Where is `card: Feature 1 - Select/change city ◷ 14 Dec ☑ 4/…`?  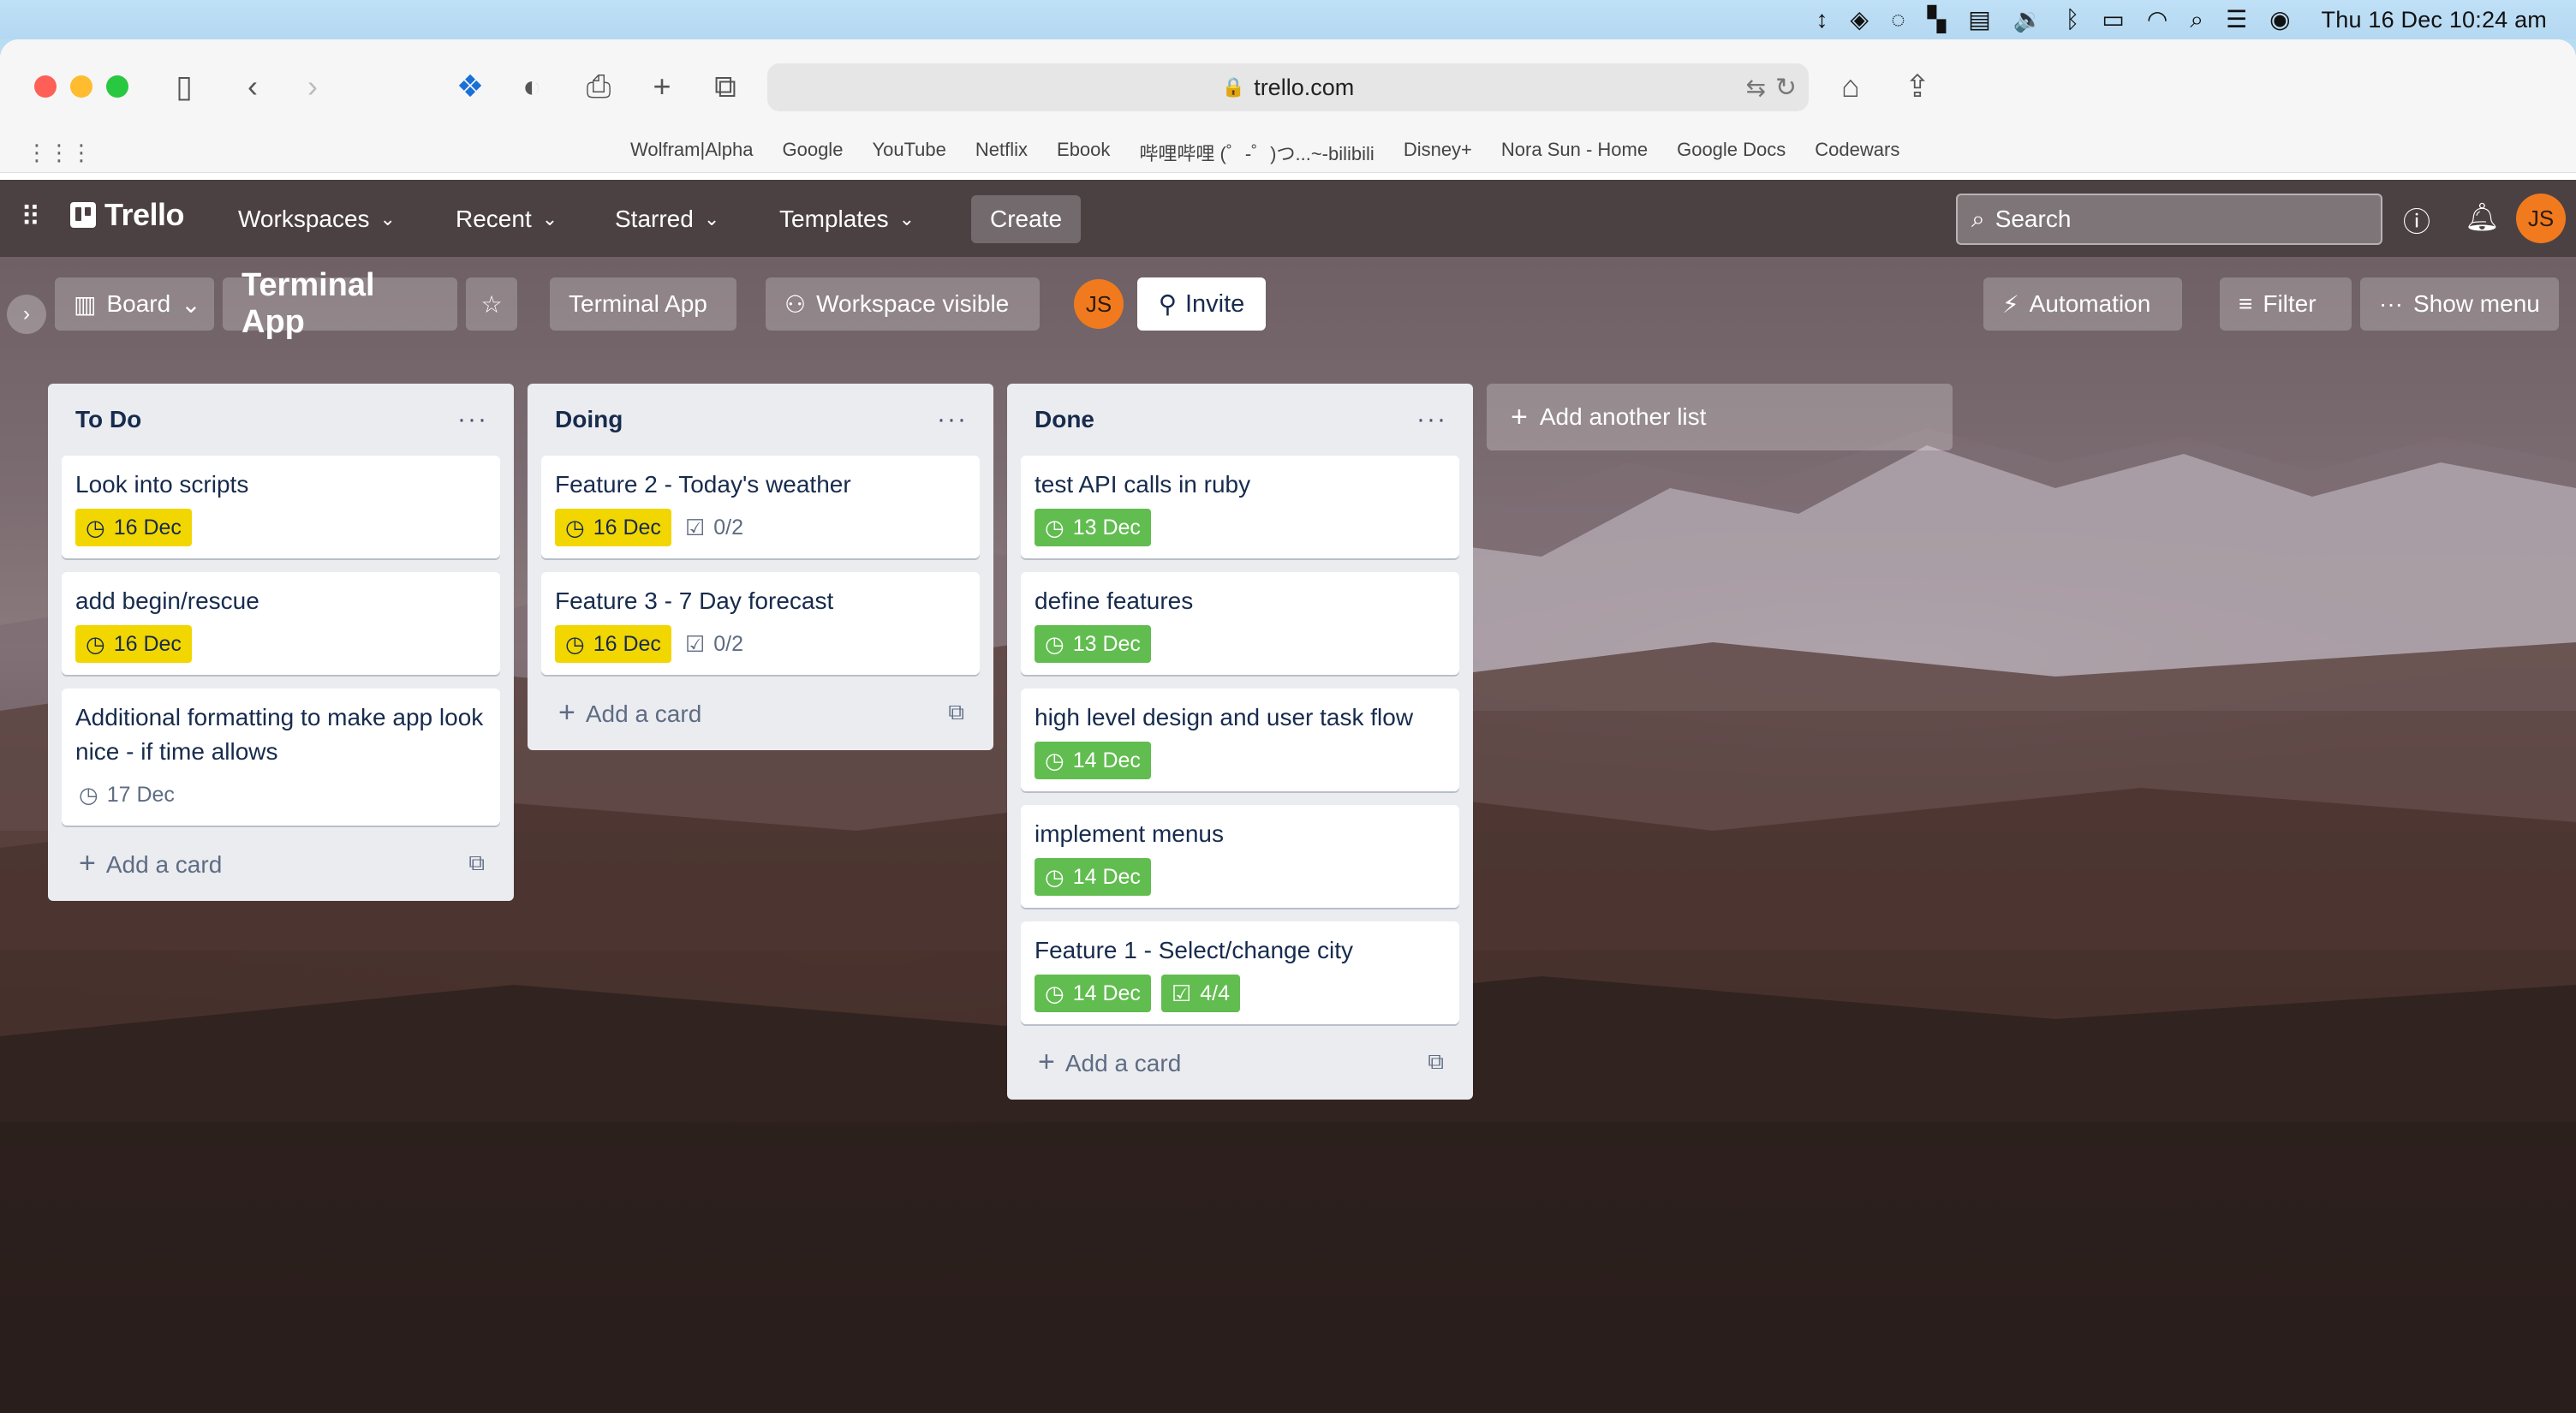
card: Feature 1 - Select/change city ◷ 14 Dec ☑ 4/… is located at coordinates (1240, 972).